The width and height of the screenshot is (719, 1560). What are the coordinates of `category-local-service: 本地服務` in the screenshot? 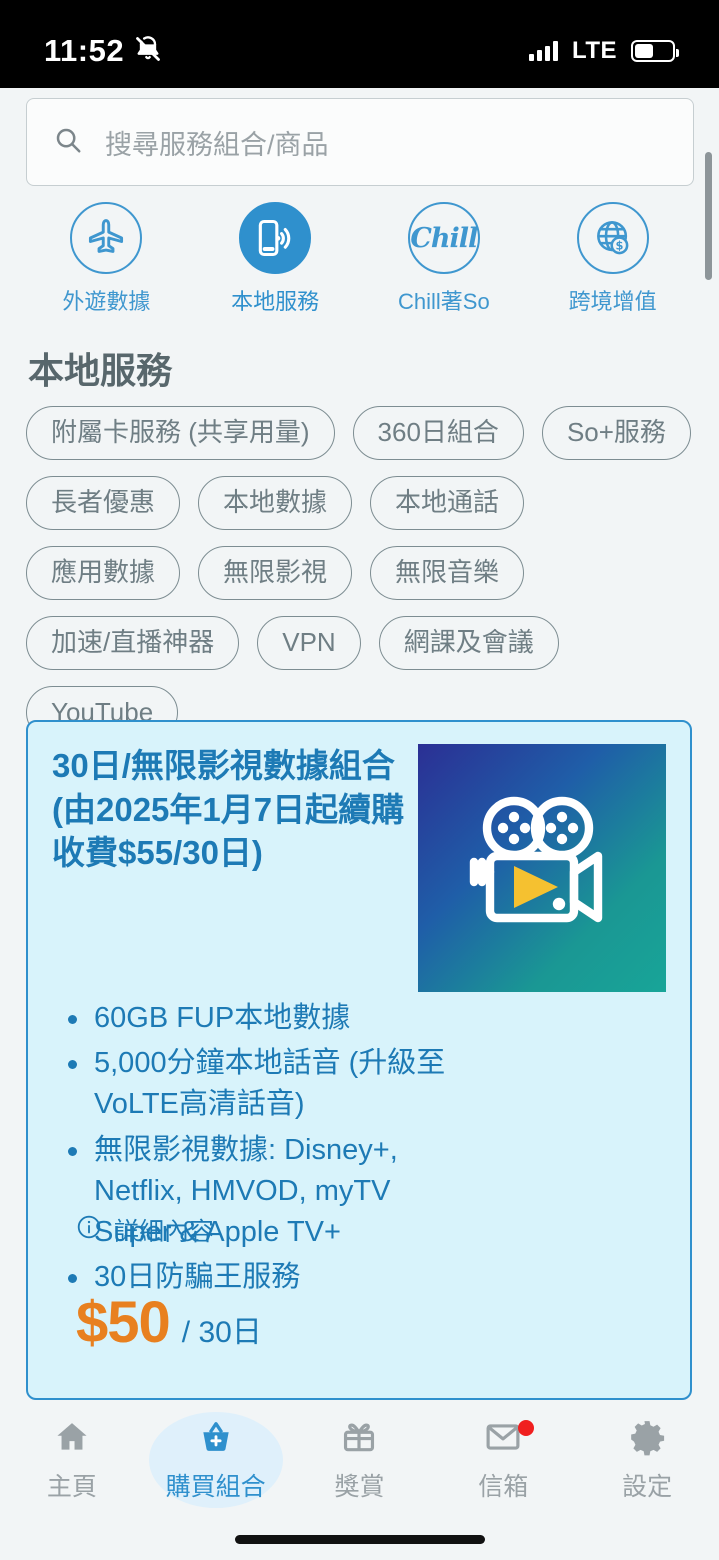 It's located at (275, 259).